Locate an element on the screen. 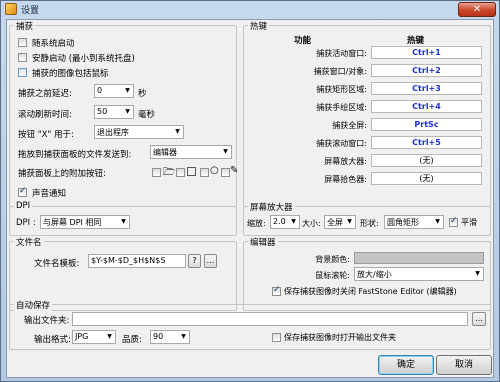  quality-select: 90 ▼ is located at coordinates (170, 337).